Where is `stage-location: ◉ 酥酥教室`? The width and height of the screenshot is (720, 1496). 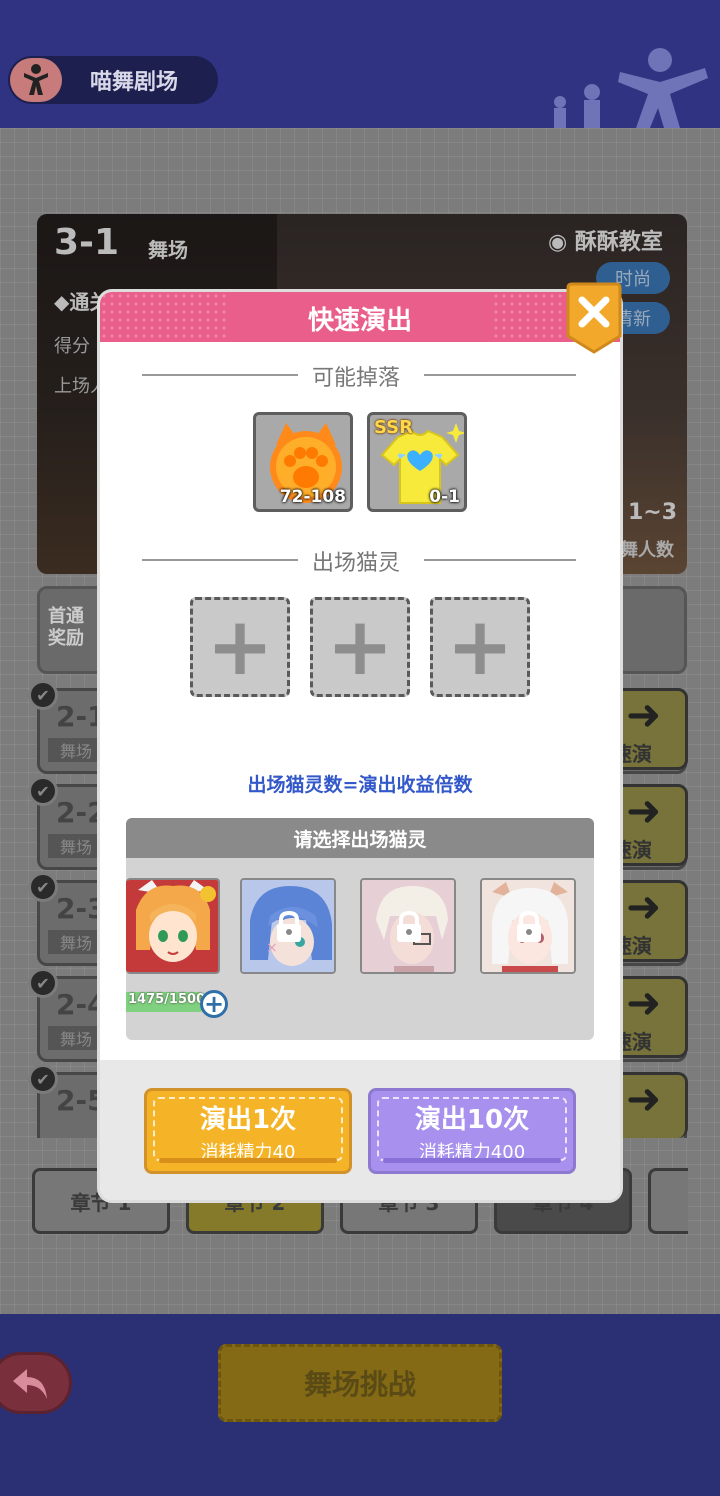 stage-location: ◉ 酥酥教室 is located at coordinates (605, 242).